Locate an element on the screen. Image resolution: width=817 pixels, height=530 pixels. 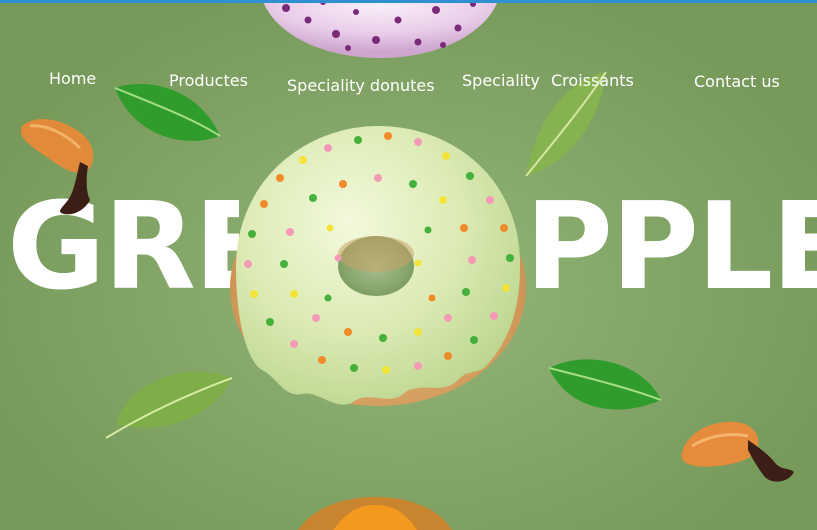
bottom-pastry-image is located at coordinates (375, 513).